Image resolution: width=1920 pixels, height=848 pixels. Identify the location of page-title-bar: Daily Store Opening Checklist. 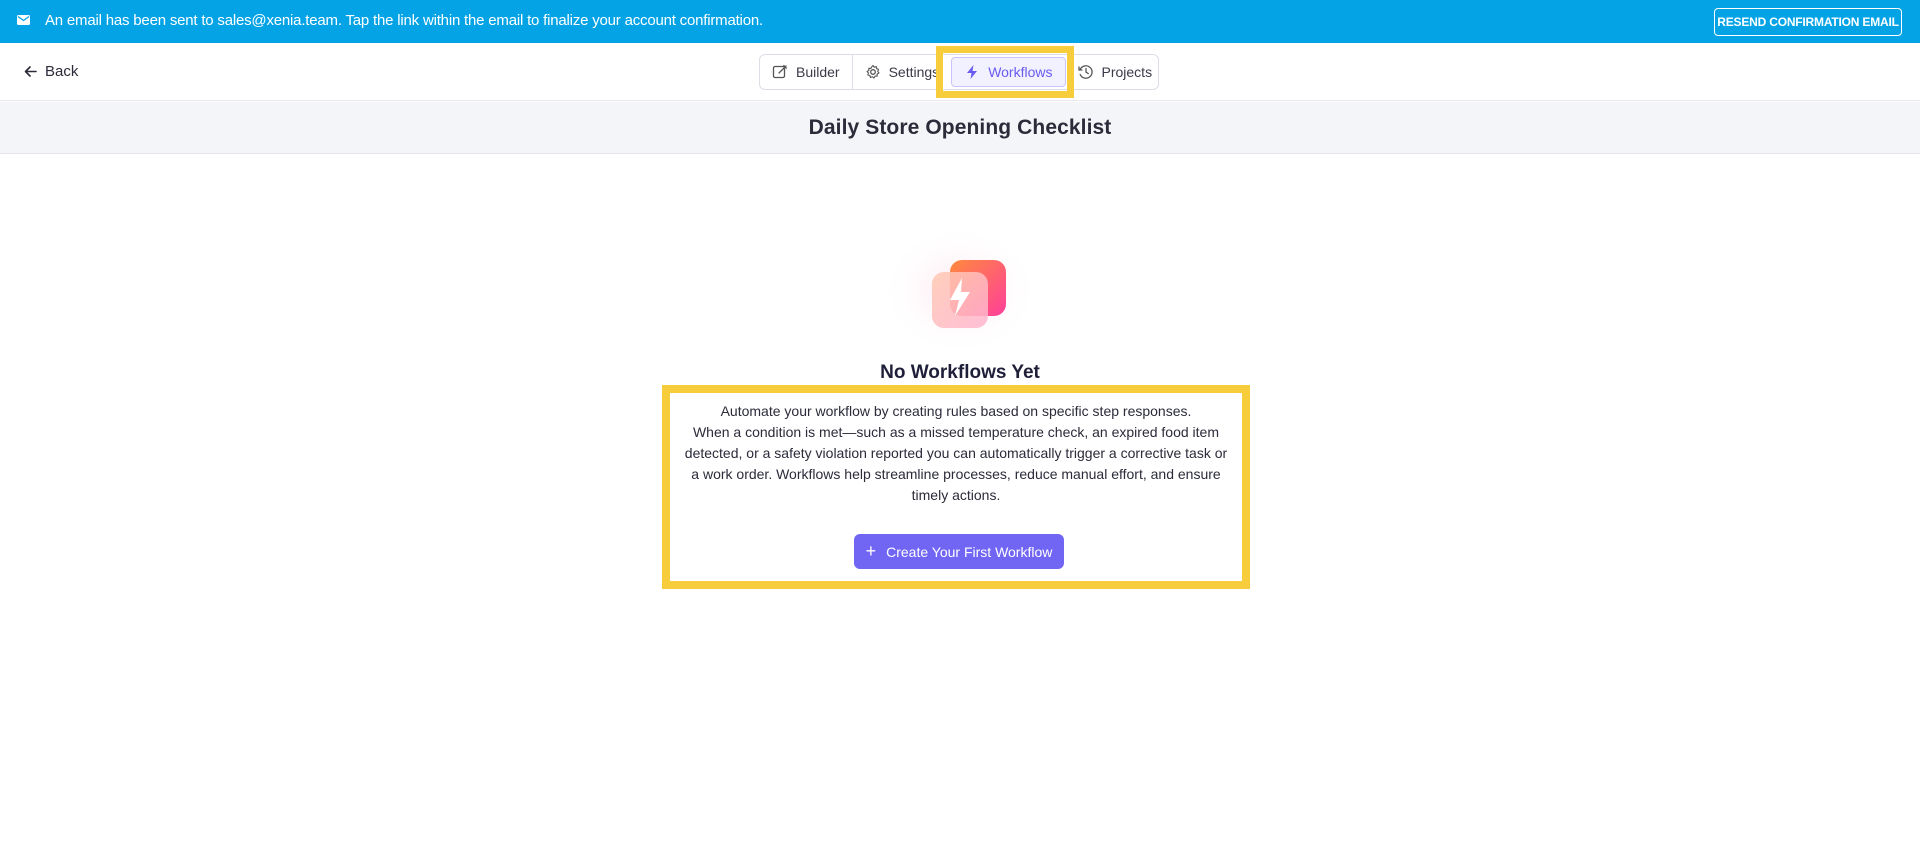
(960, 128).